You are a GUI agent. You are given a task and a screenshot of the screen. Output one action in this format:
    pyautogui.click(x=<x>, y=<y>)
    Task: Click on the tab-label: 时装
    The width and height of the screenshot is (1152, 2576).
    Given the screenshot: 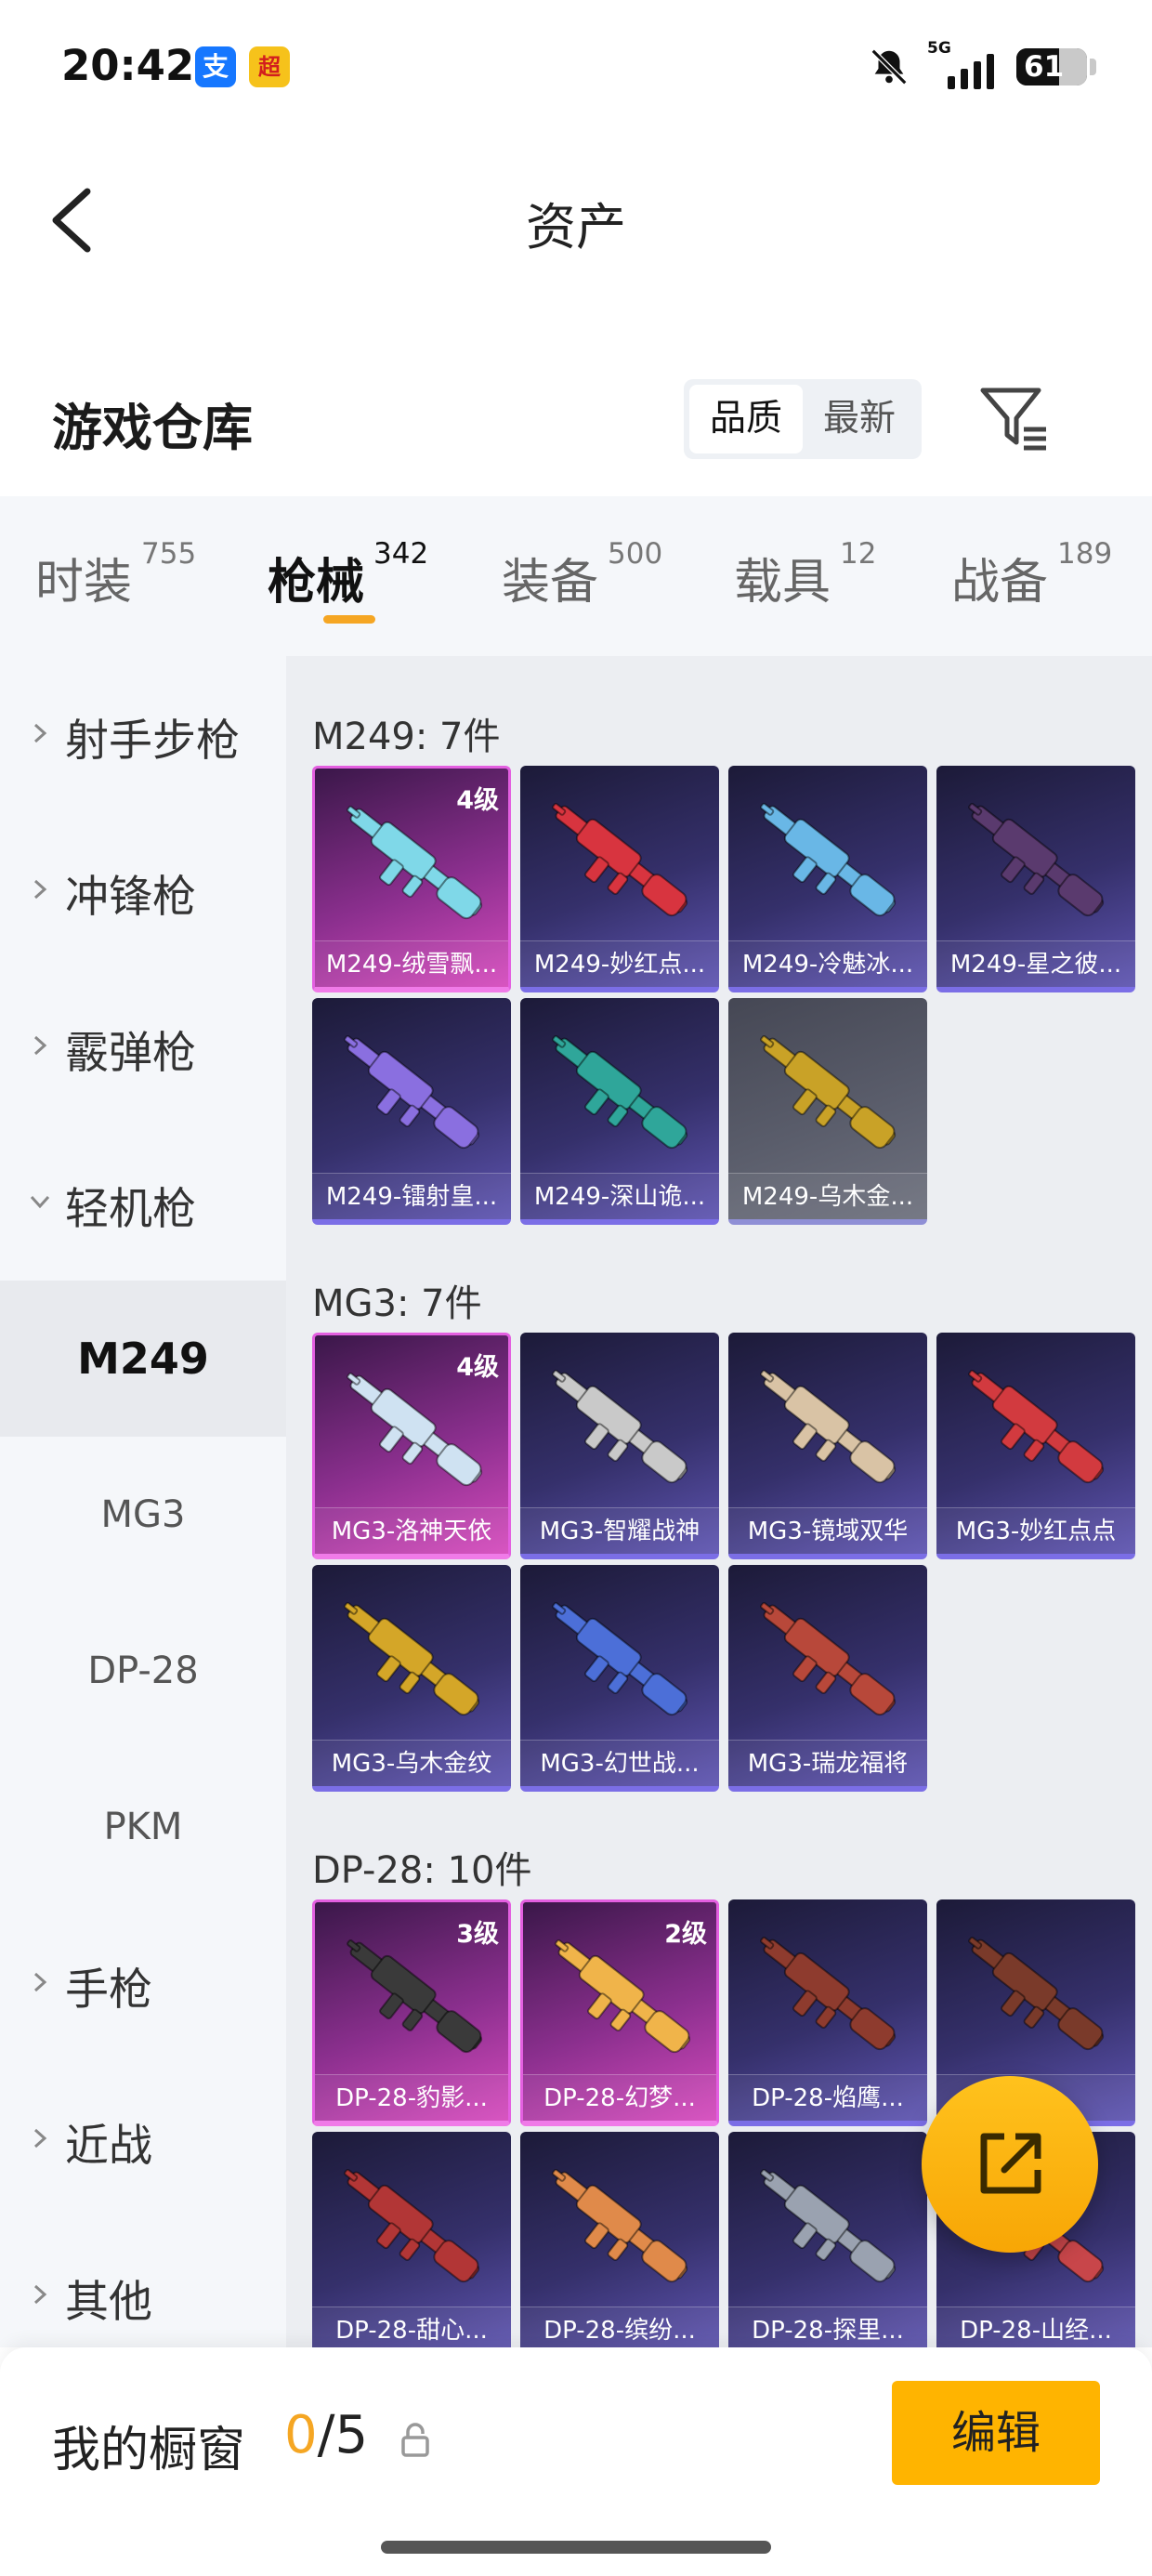 What is the action you would take?
    pyautogui.click(x=84, y=583)
    